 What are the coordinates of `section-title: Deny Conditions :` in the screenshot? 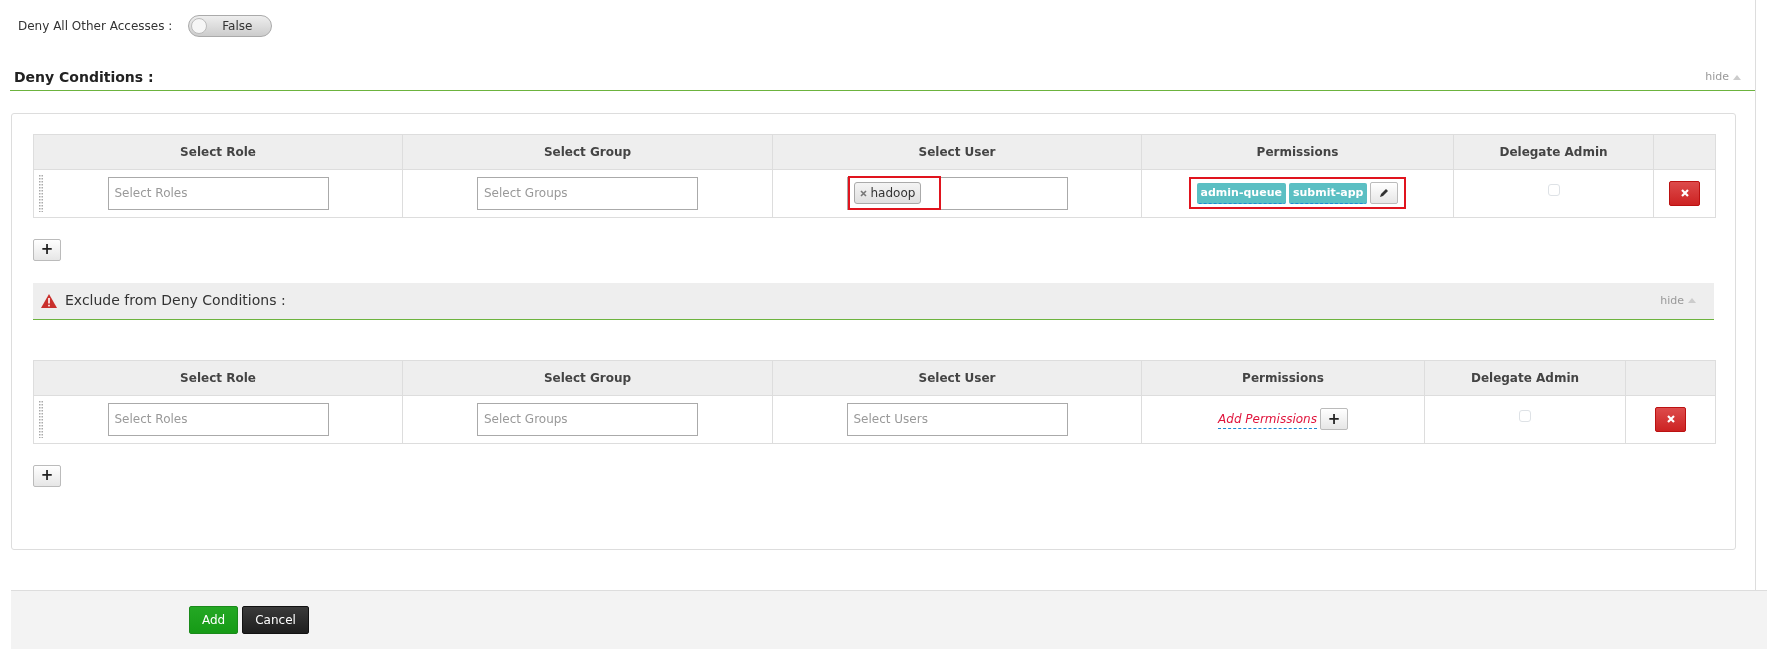 It's located at (84, 77).